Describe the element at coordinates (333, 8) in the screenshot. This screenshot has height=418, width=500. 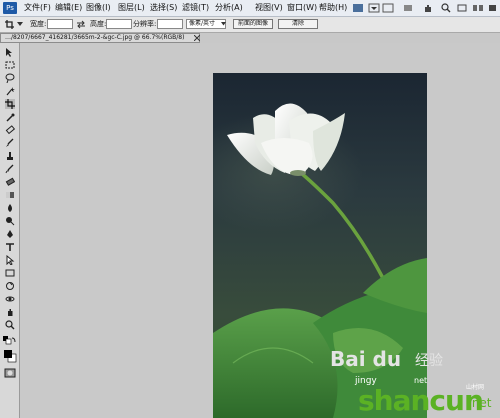
I see `menu-help: 帮助(H)` at that location.